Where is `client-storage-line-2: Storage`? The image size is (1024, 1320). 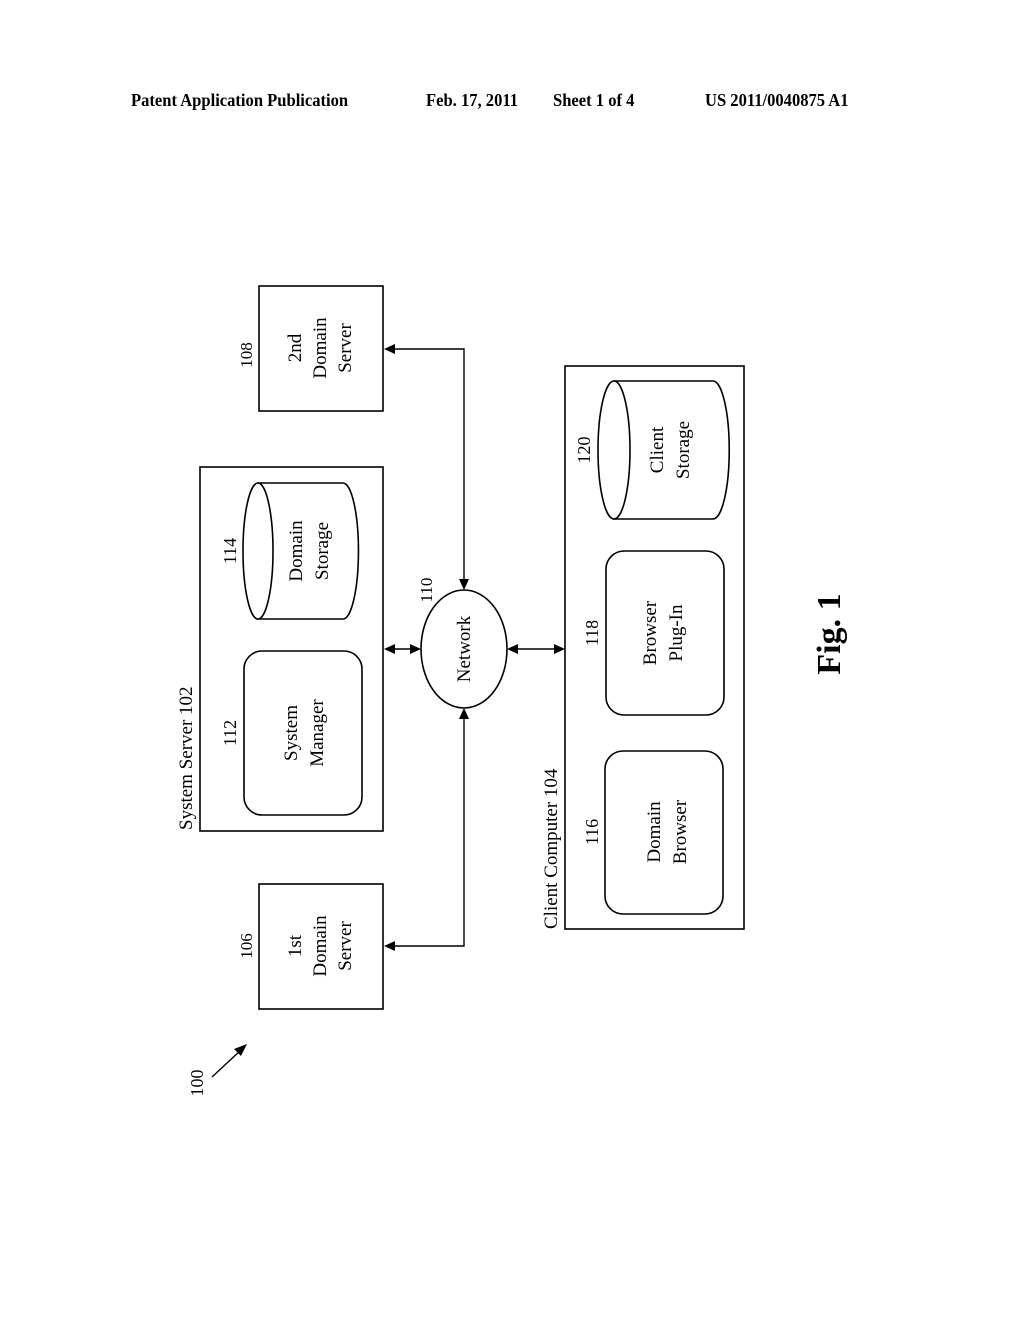
client-storage-line-2: Storage is located at coordinates (683, 450).